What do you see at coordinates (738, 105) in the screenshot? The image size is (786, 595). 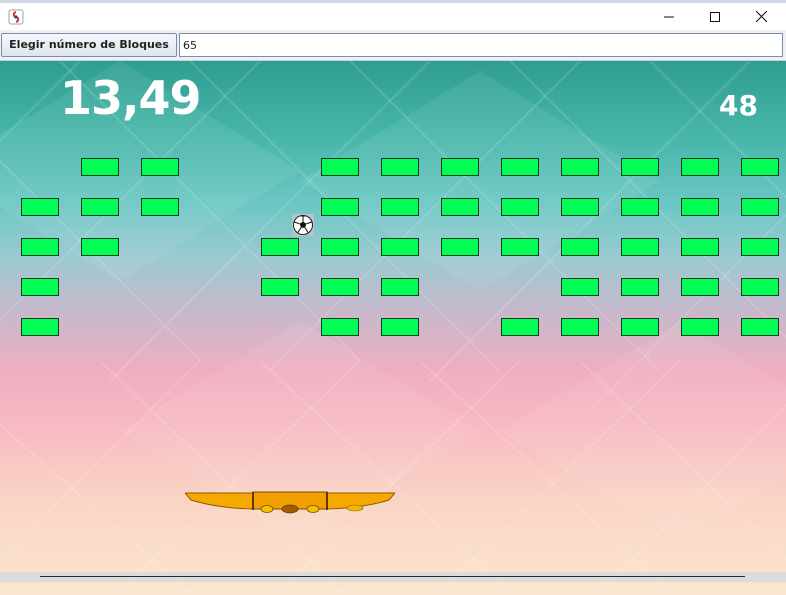 I see `blocks-remaining-label: 48` at bounding box center [738, 105].